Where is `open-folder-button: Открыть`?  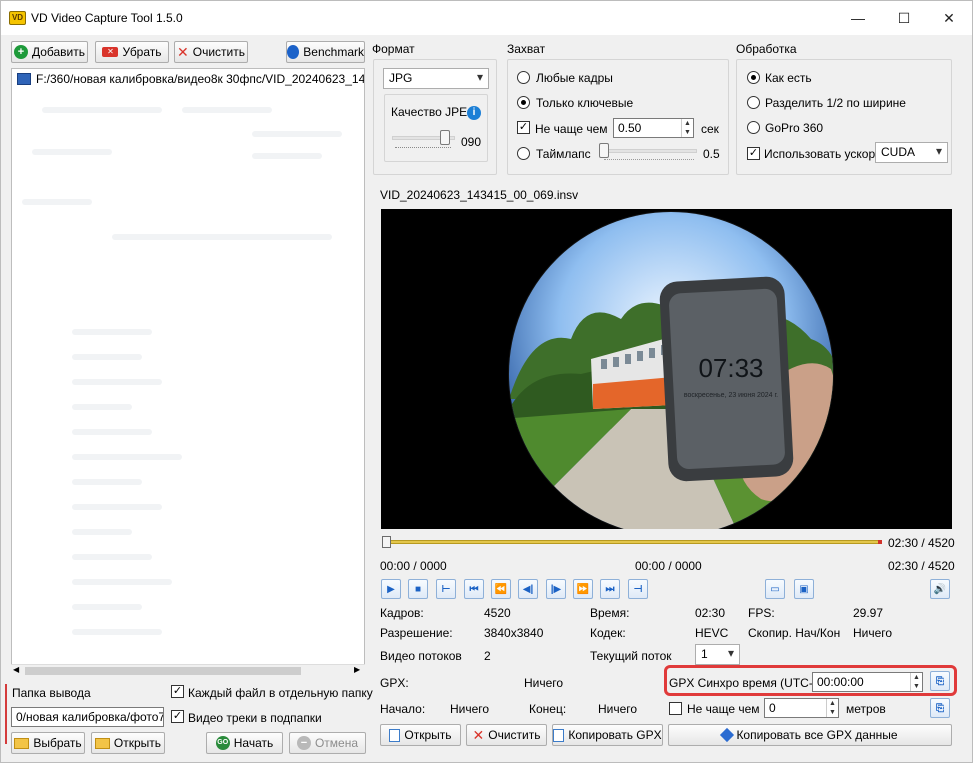 open-folder-button: Открыть is located at coordinates (128, 743).